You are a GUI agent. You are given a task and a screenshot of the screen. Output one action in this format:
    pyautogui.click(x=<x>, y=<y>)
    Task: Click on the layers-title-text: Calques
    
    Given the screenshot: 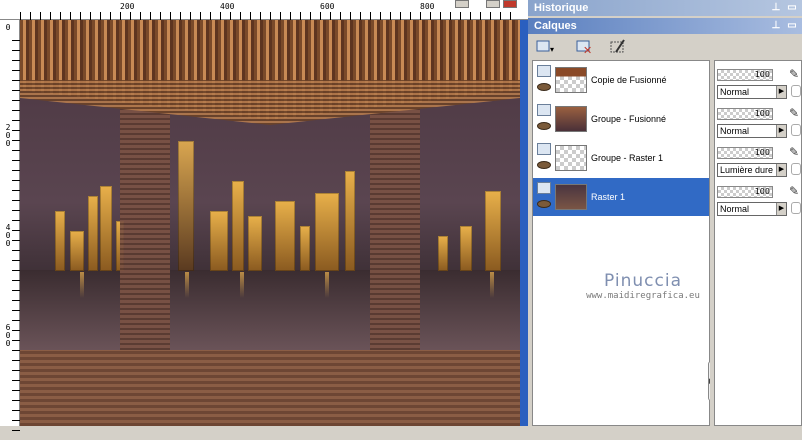 What is the action you would take?
    pyautogui.click(x=555, y=26)
    